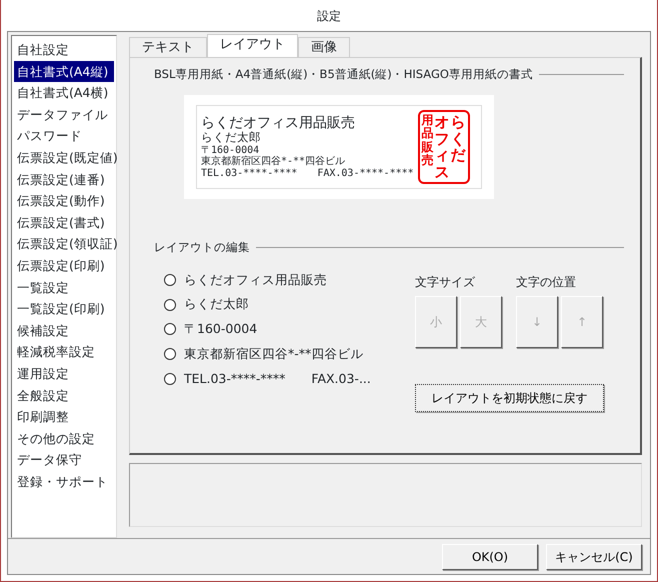 The image size is (658, 582). What do you see at coordinates (64, 50) in the screenshot?
I see `sidebar-item: 自社設定` at bounding box center [64, 50].